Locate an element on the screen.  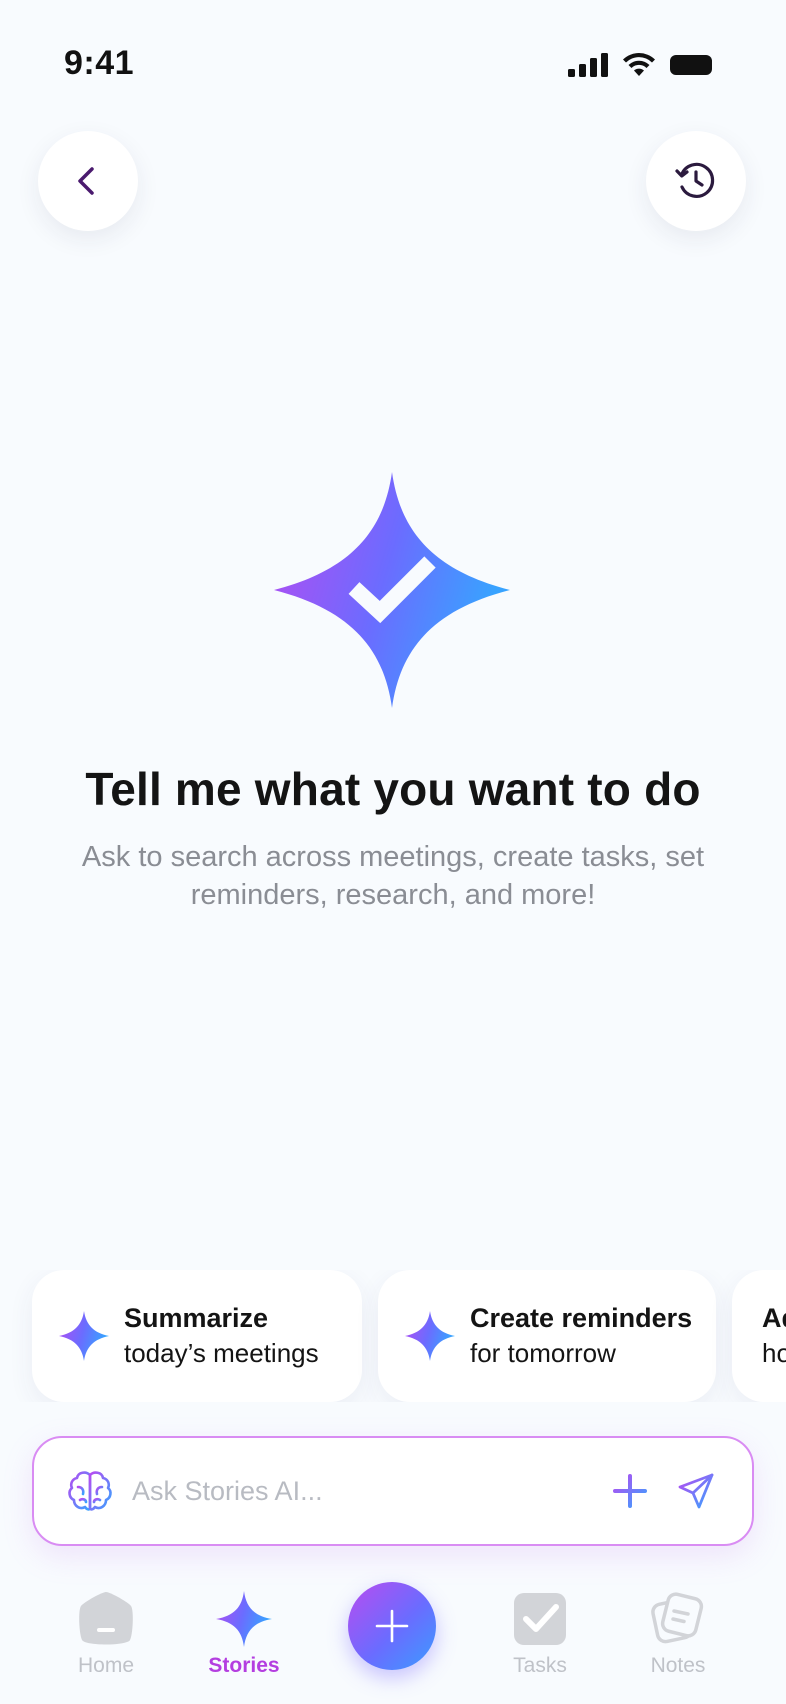
battery-icon is located at coordinates (691, 65).